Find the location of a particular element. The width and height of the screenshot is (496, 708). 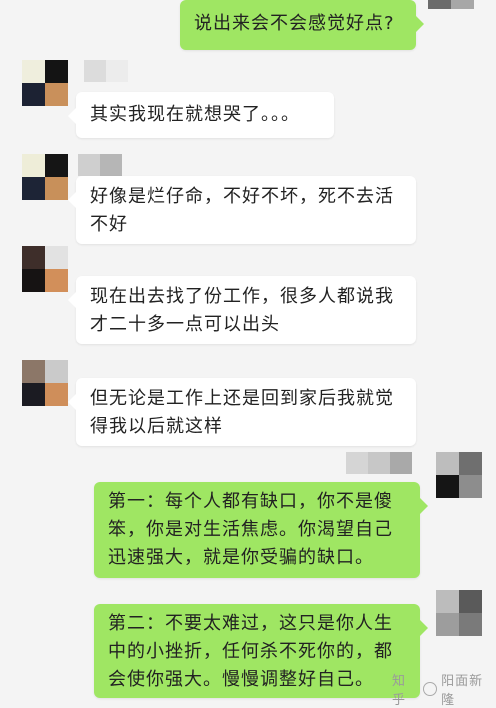

message-bubble: 现在出去找了份工作，很多人都说我才二十多一点可以出头 is located at coordinates (242, 310).